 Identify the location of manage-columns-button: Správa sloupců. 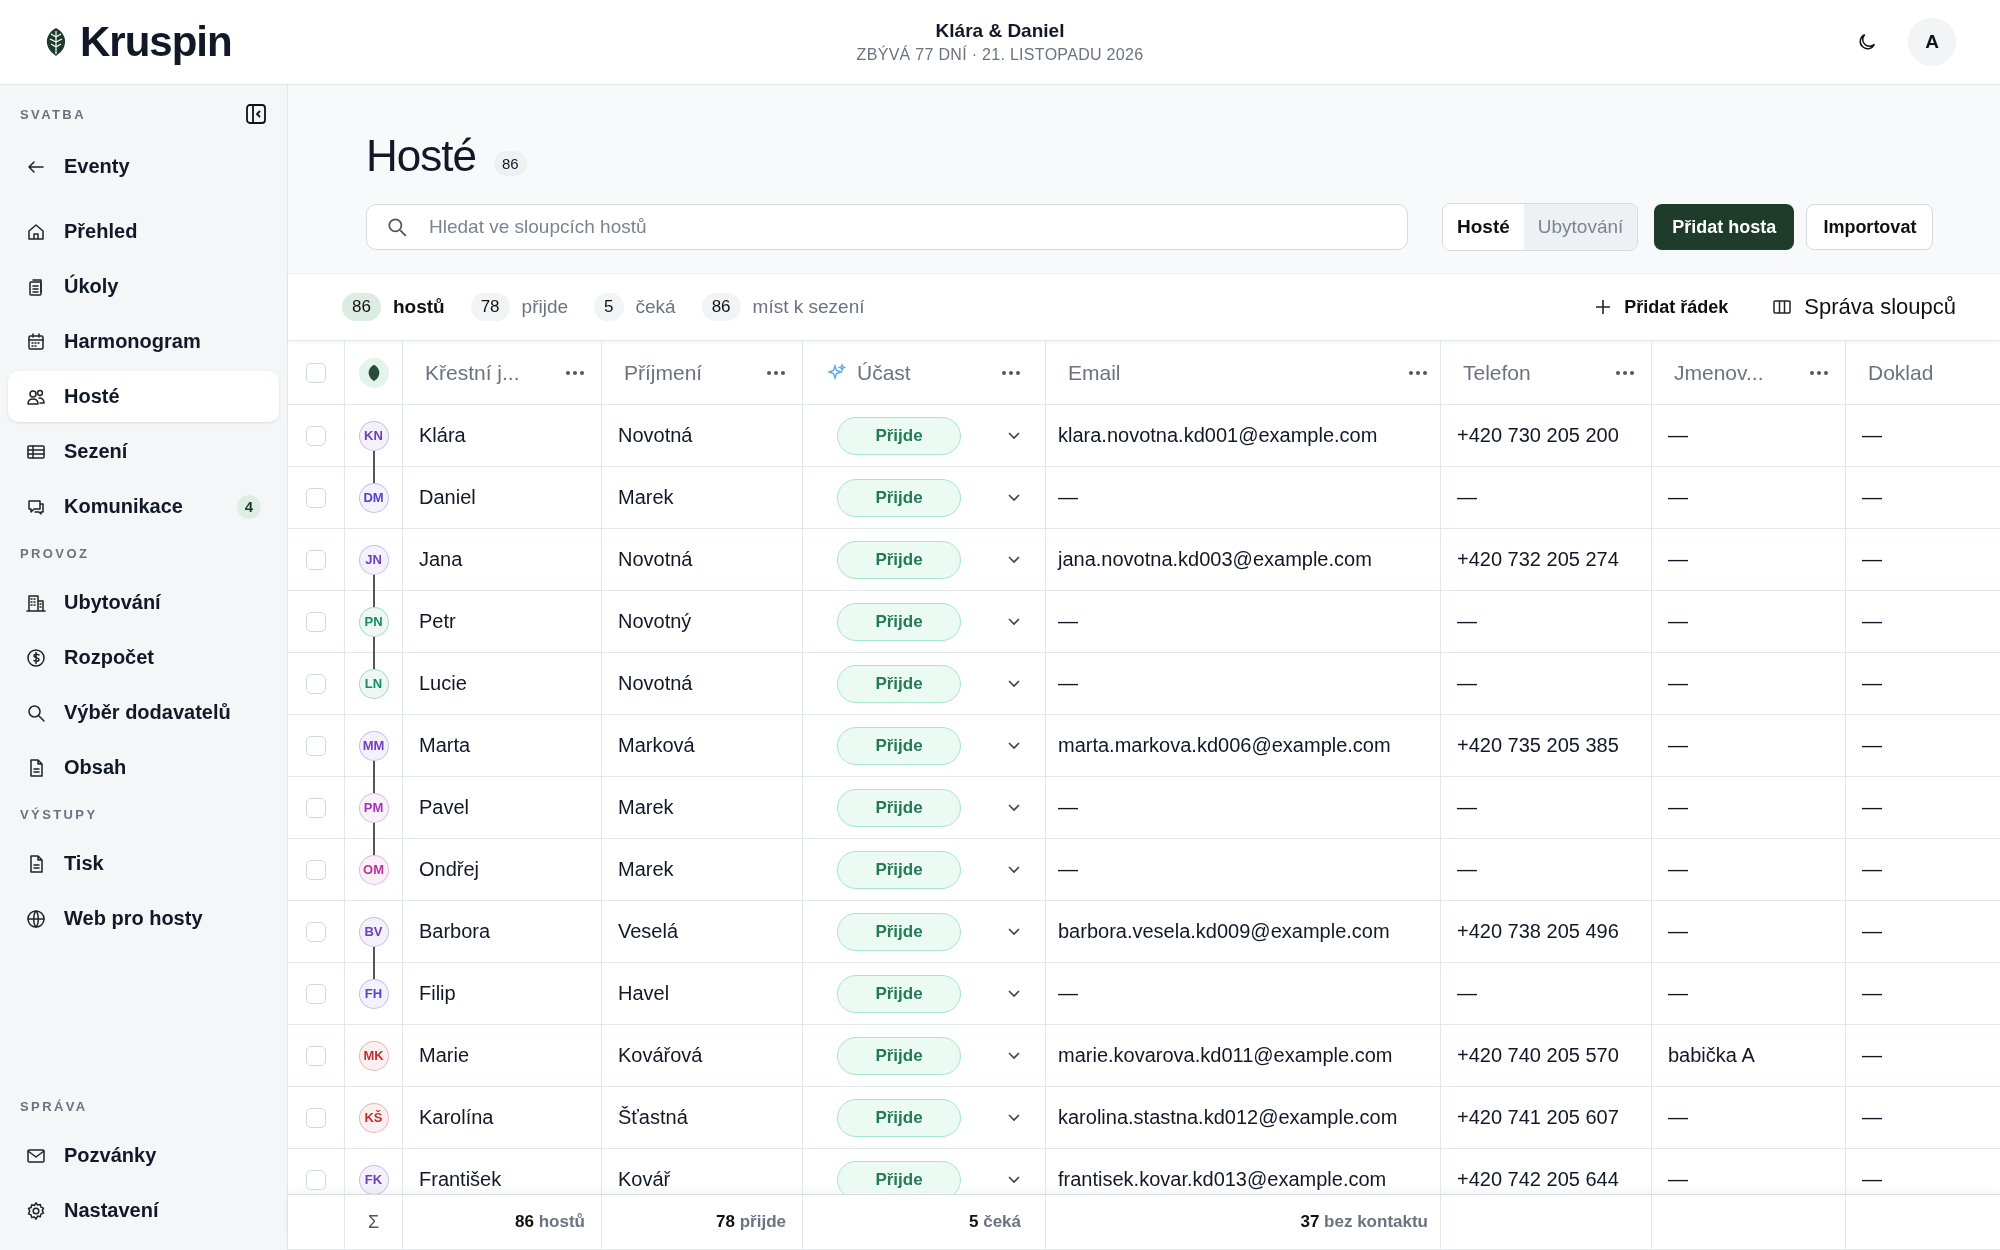
(1864, 307).